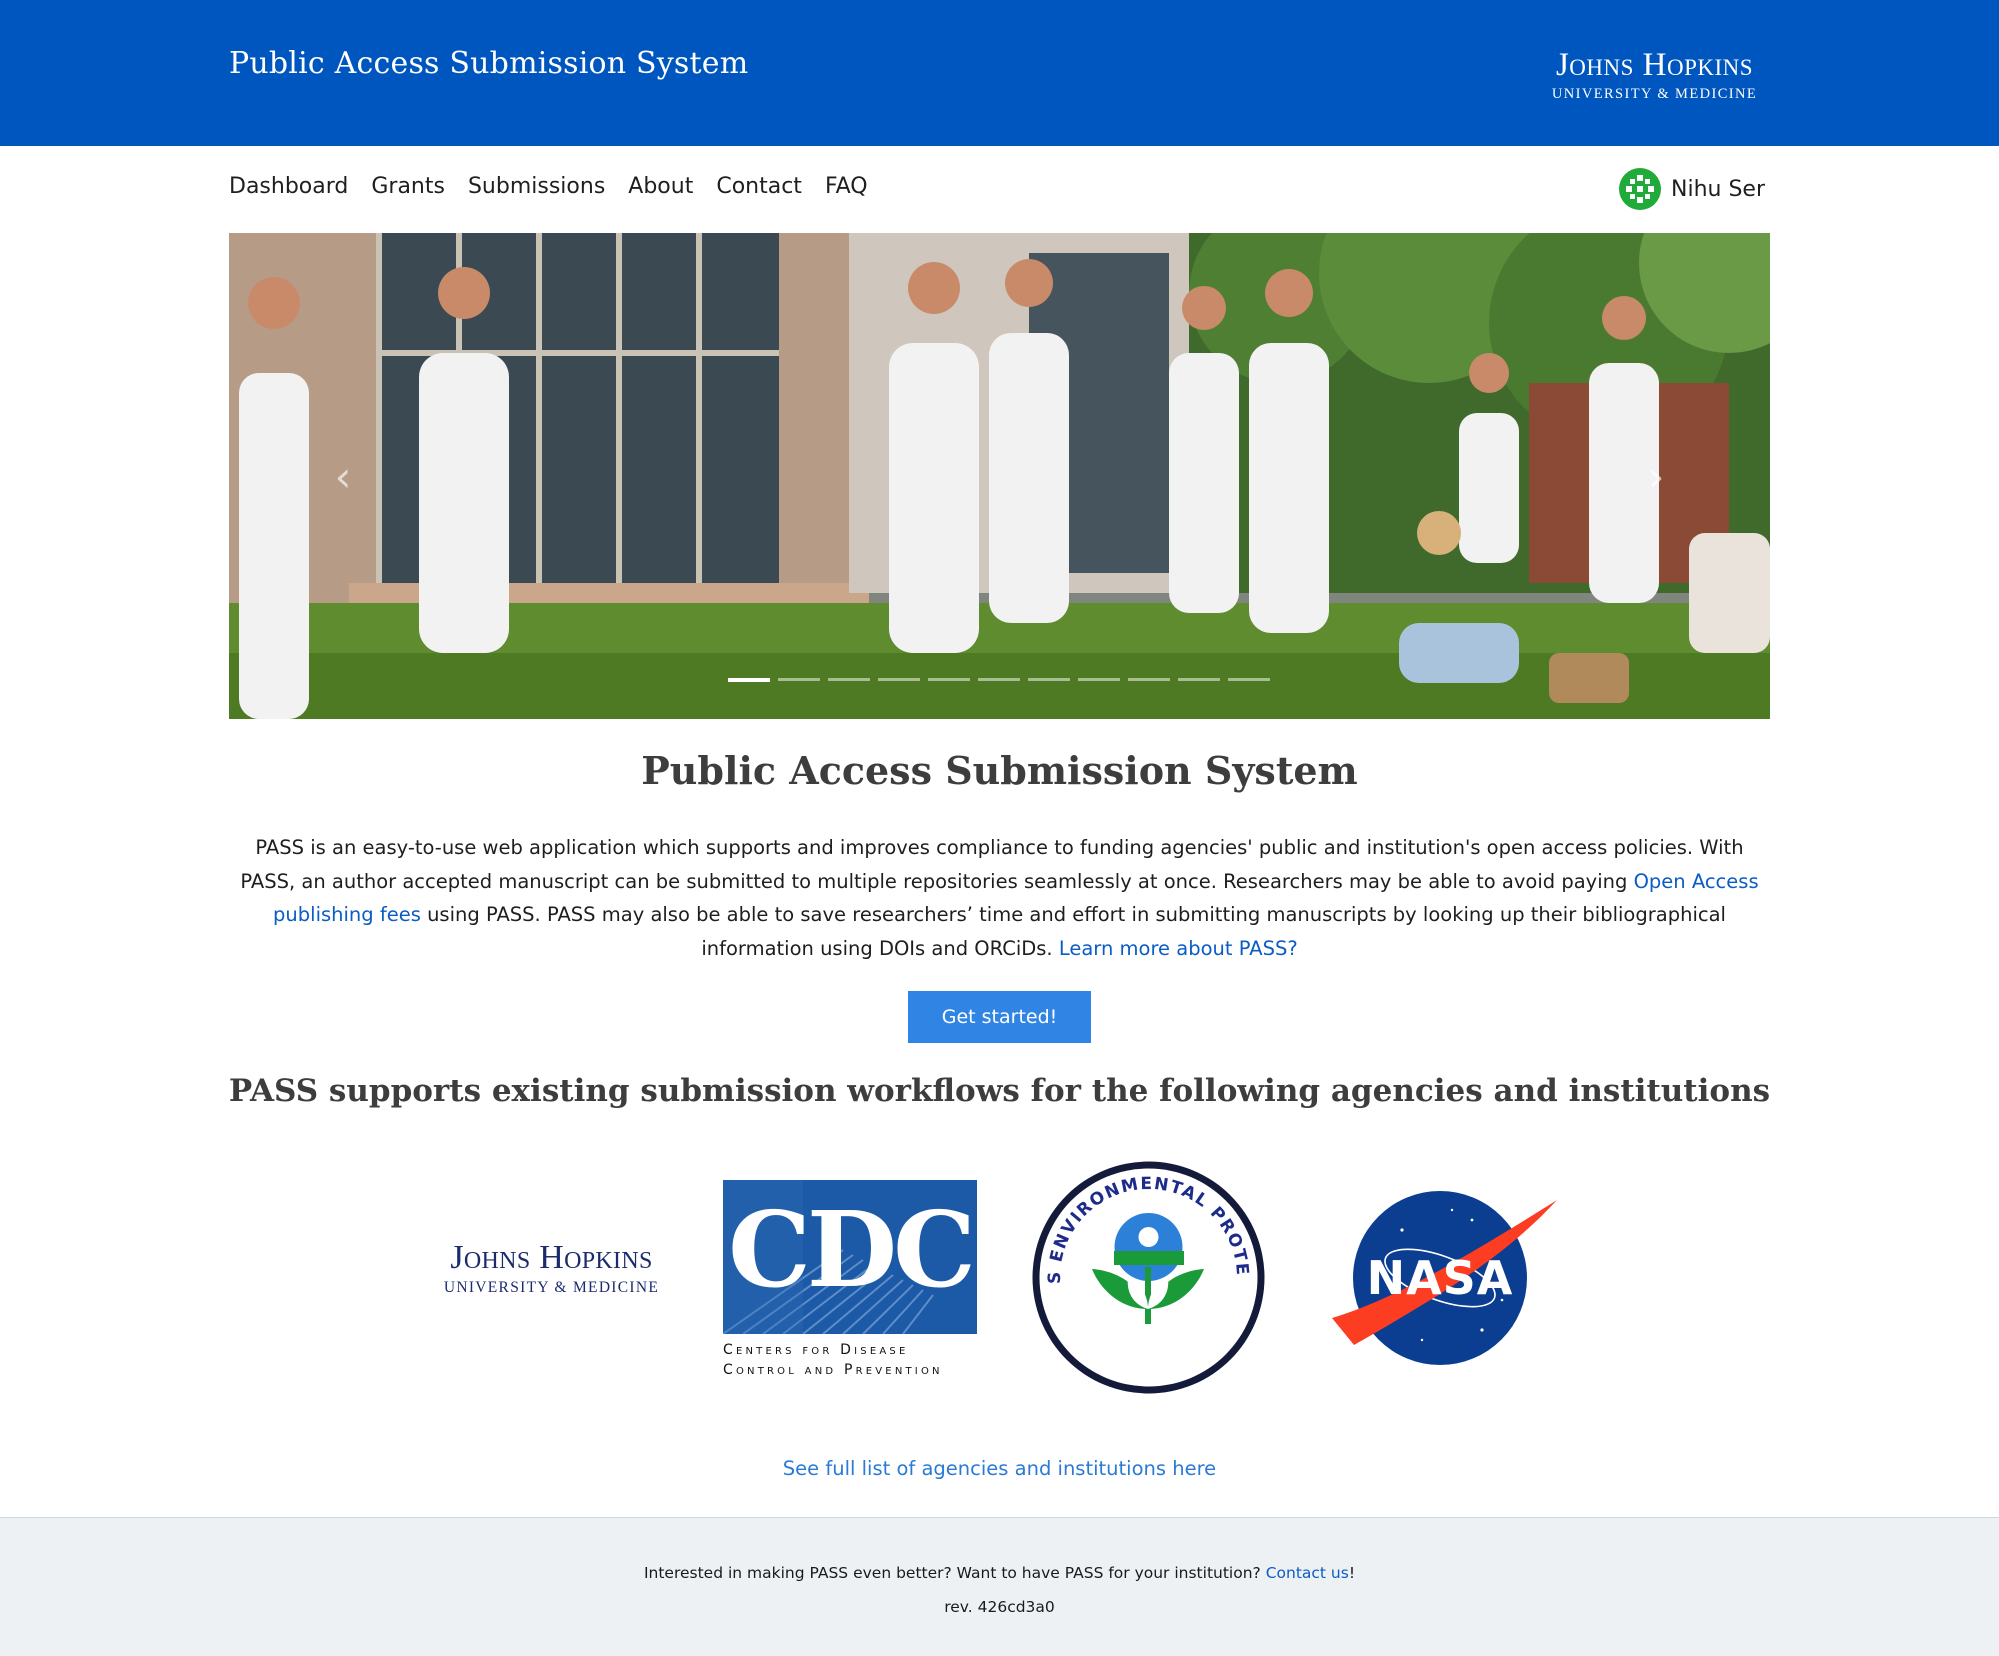  I want to click on nav-faq: FAQ, so click(846, 187).